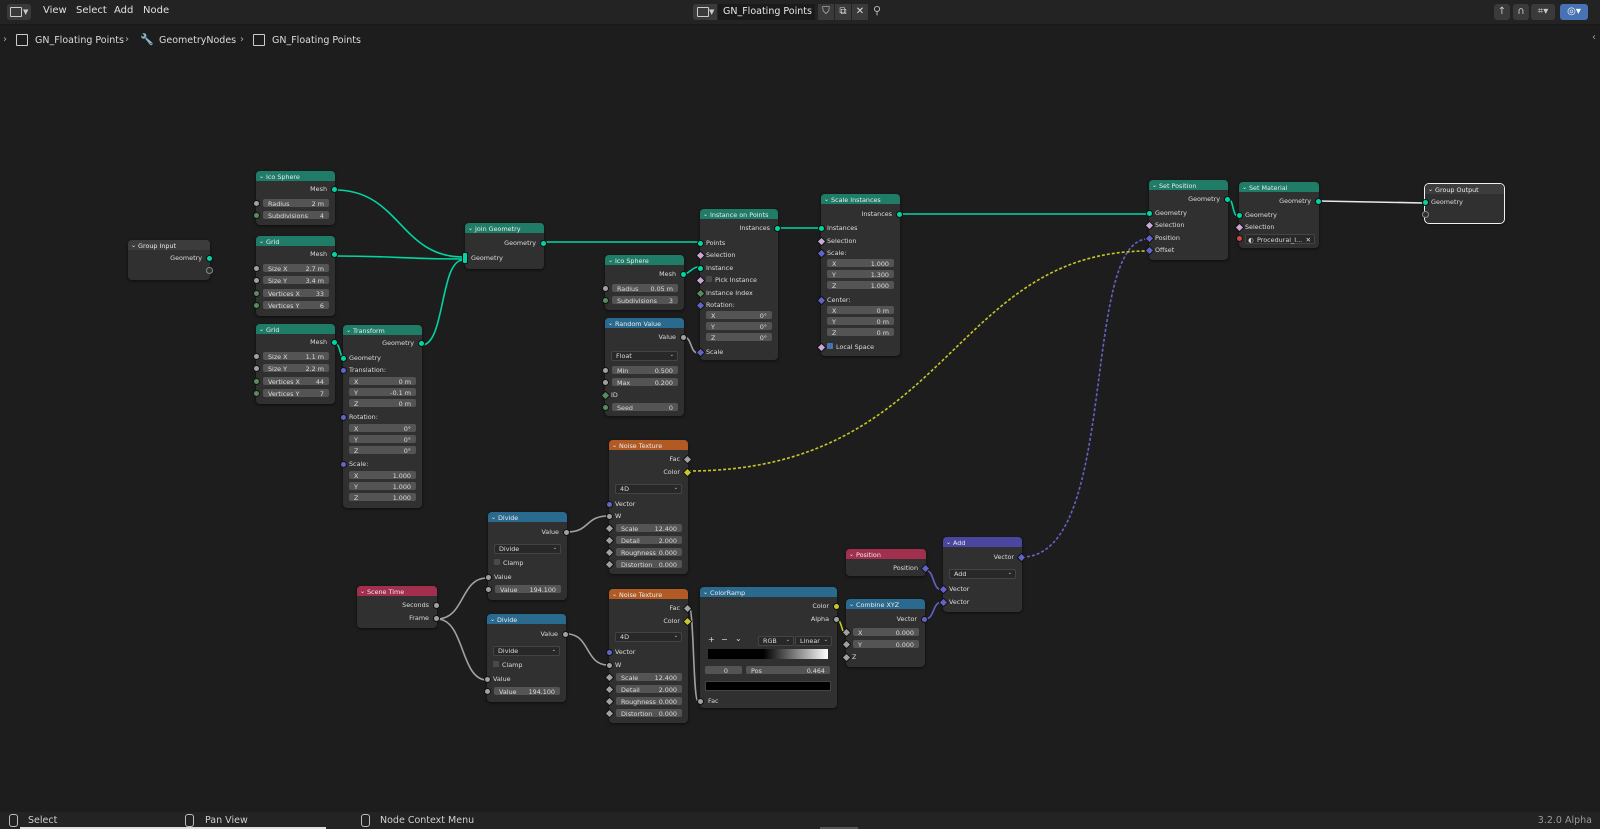  I want to click on clamp-checkbox, so click(497, 562).